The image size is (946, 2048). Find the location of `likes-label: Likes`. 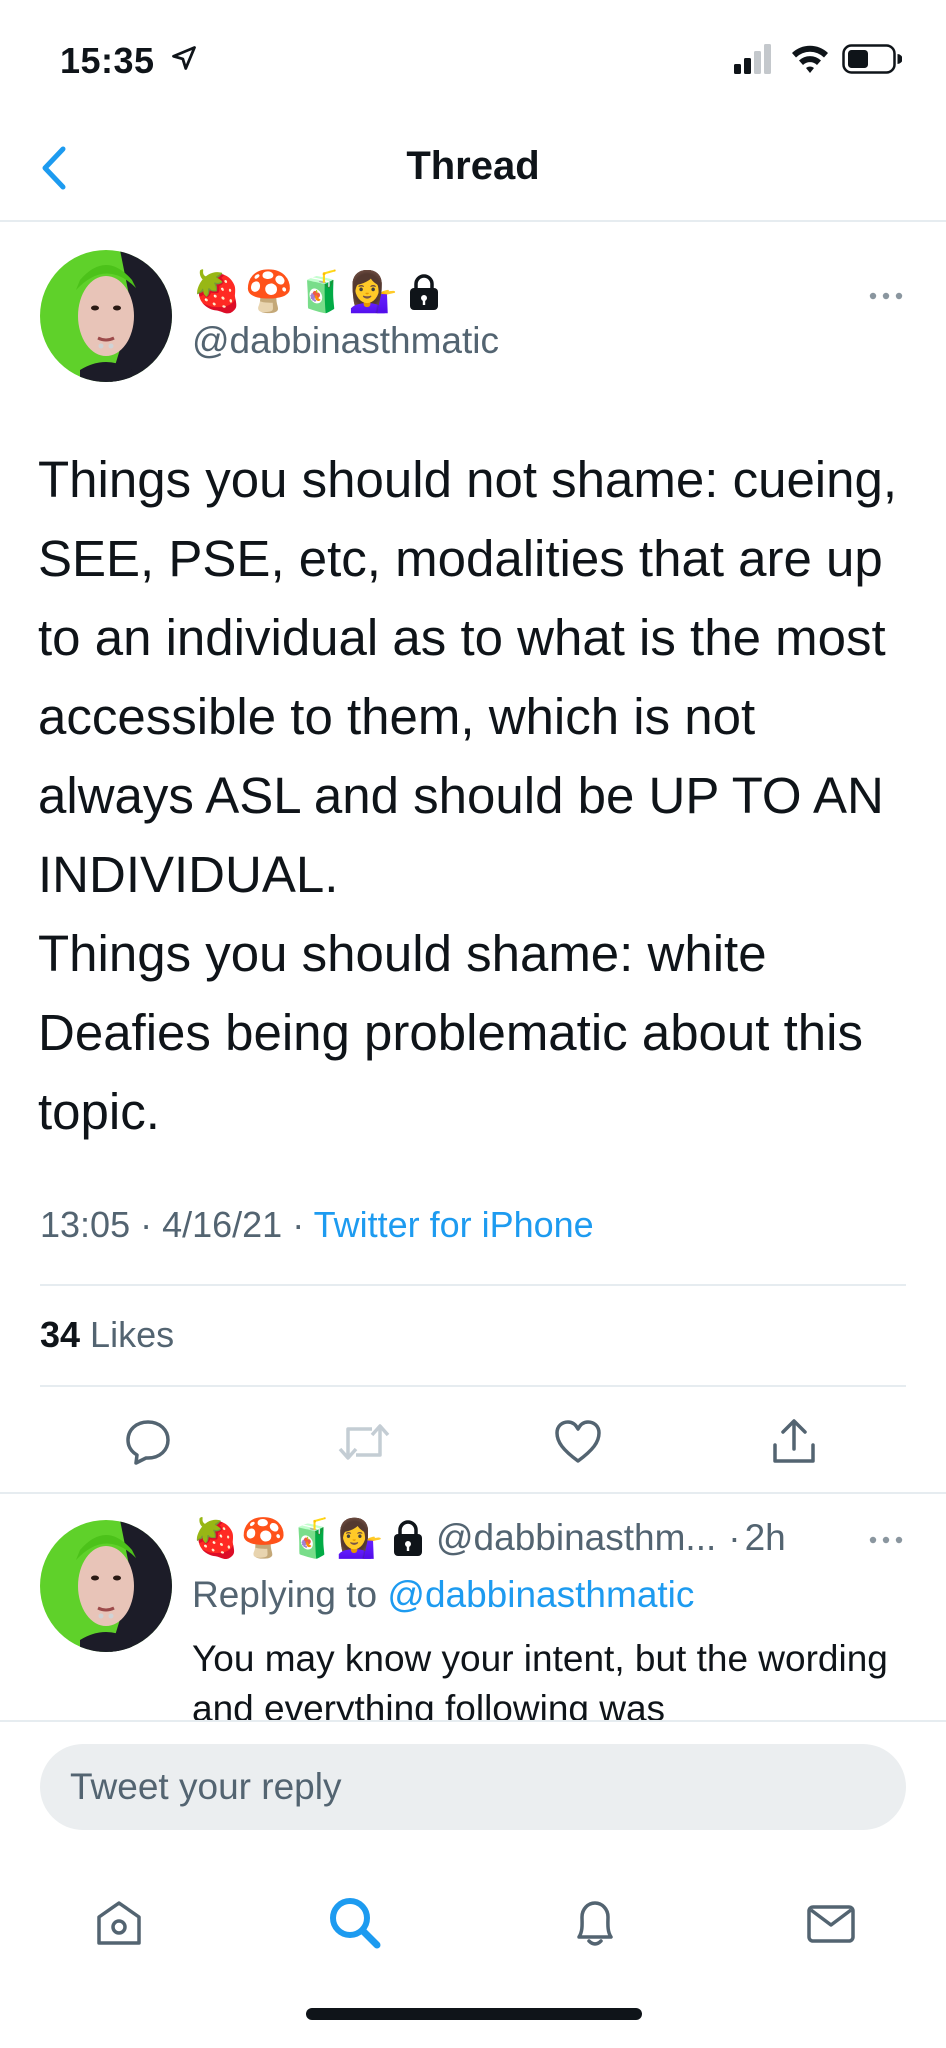

likes-label: Likes is located at coordinates (127, 1334).